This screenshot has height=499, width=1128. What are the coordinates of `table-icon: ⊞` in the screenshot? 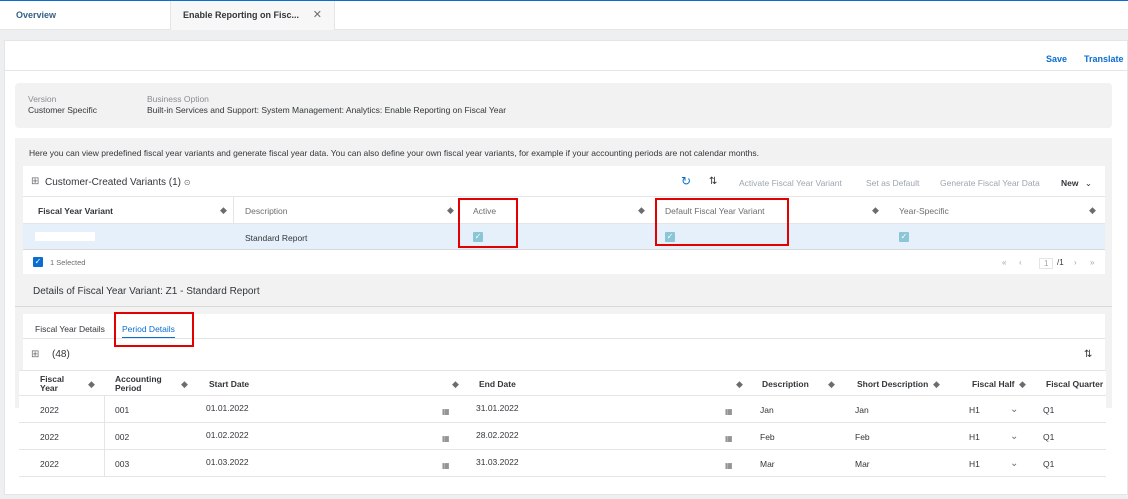 It's located at (35, 354).